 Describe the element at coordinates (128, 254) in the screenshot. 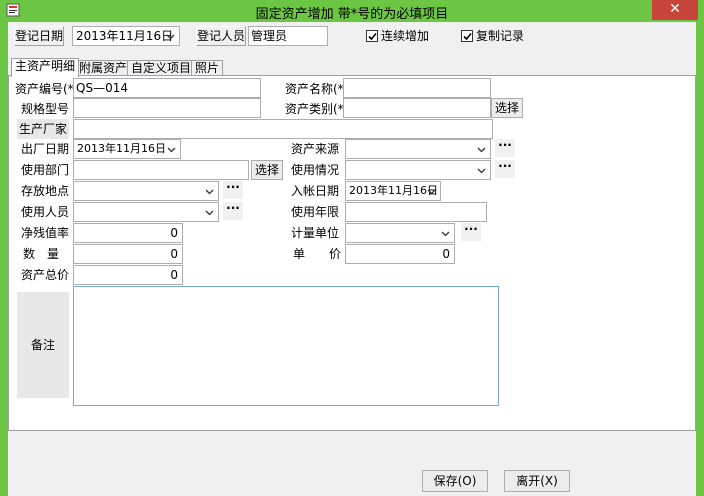

I see `qty-input: 0` at that location.